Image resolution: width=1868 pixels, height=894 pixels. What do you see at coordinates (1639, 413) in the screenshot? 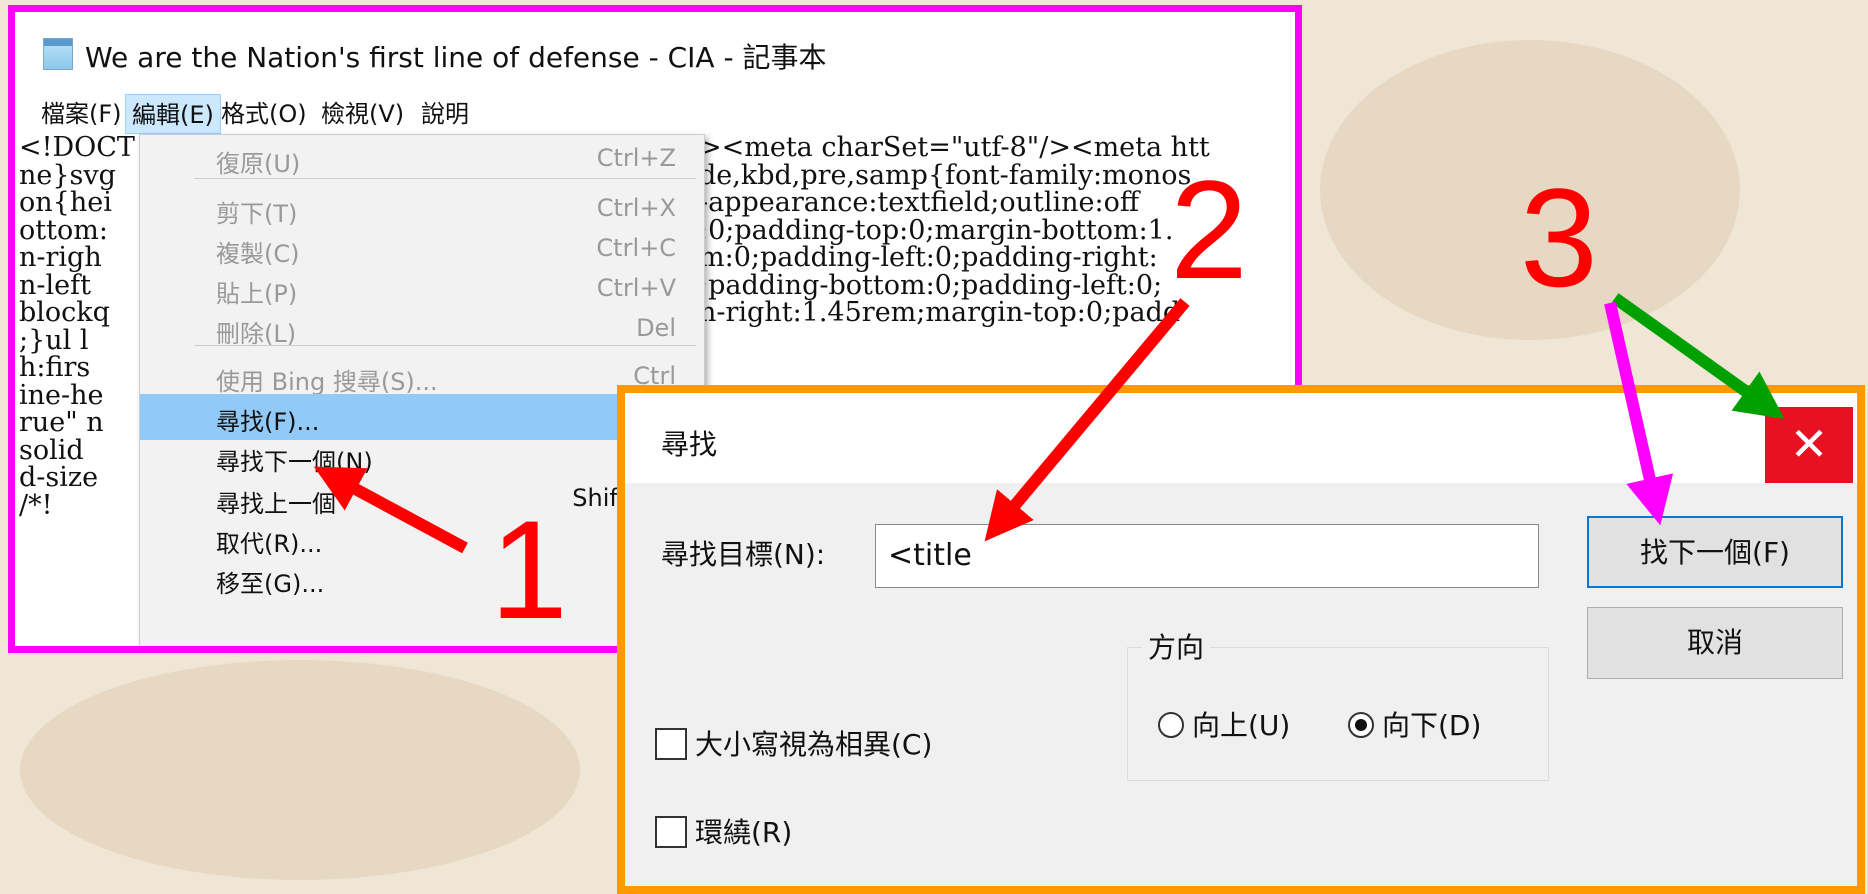
I see `step3-arrow-magenta` at bounding box center [1639, 413].